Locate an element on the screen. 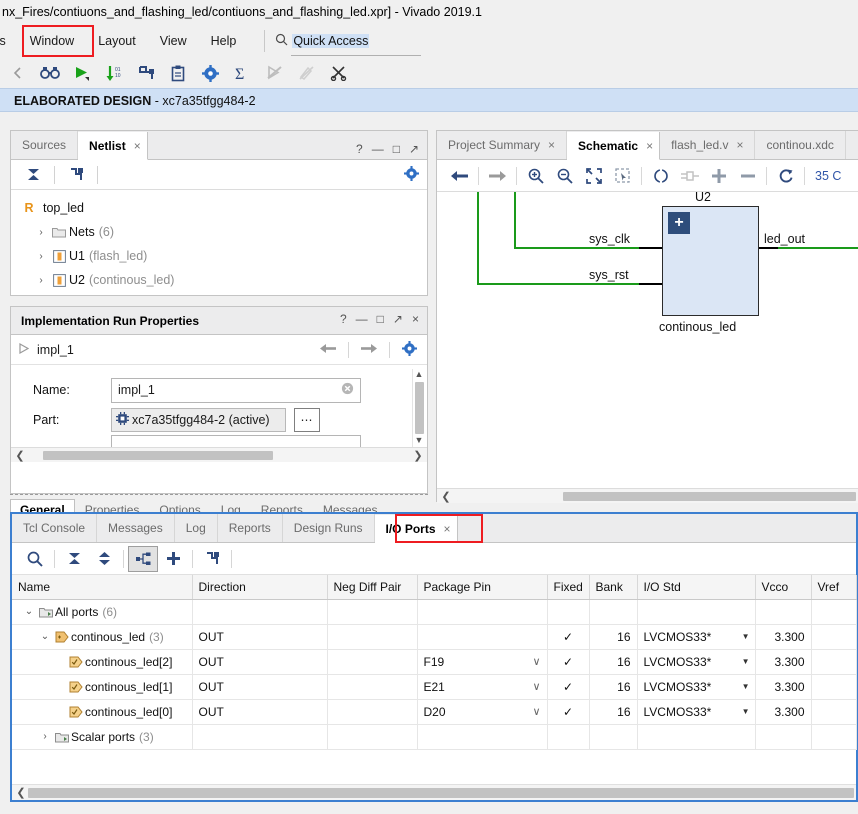 The height and width of the screenshot is (814, 858). cell-name: continous_led[1] is located at coordinates (102, 687).